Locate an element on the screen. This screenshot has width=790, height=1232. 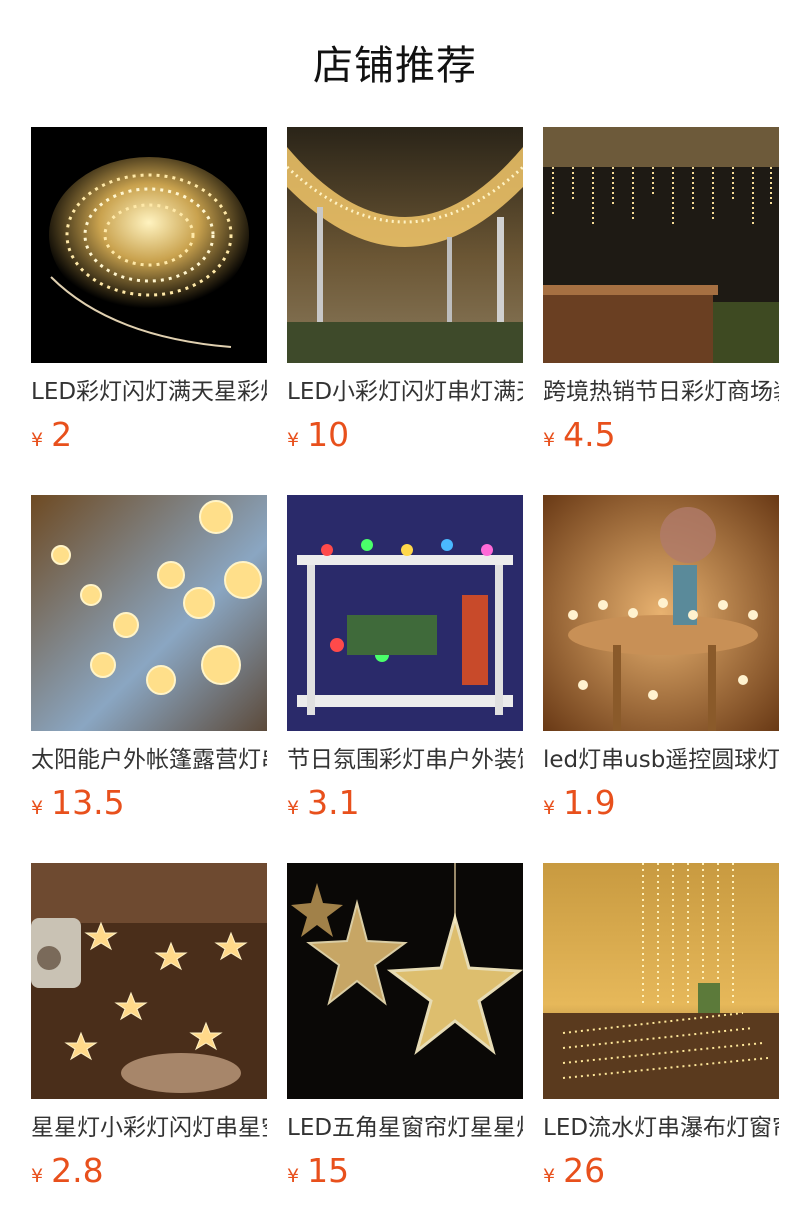
product-name: LED五角星窗帘灯星星灯 is located at coordinates (405, 1128).